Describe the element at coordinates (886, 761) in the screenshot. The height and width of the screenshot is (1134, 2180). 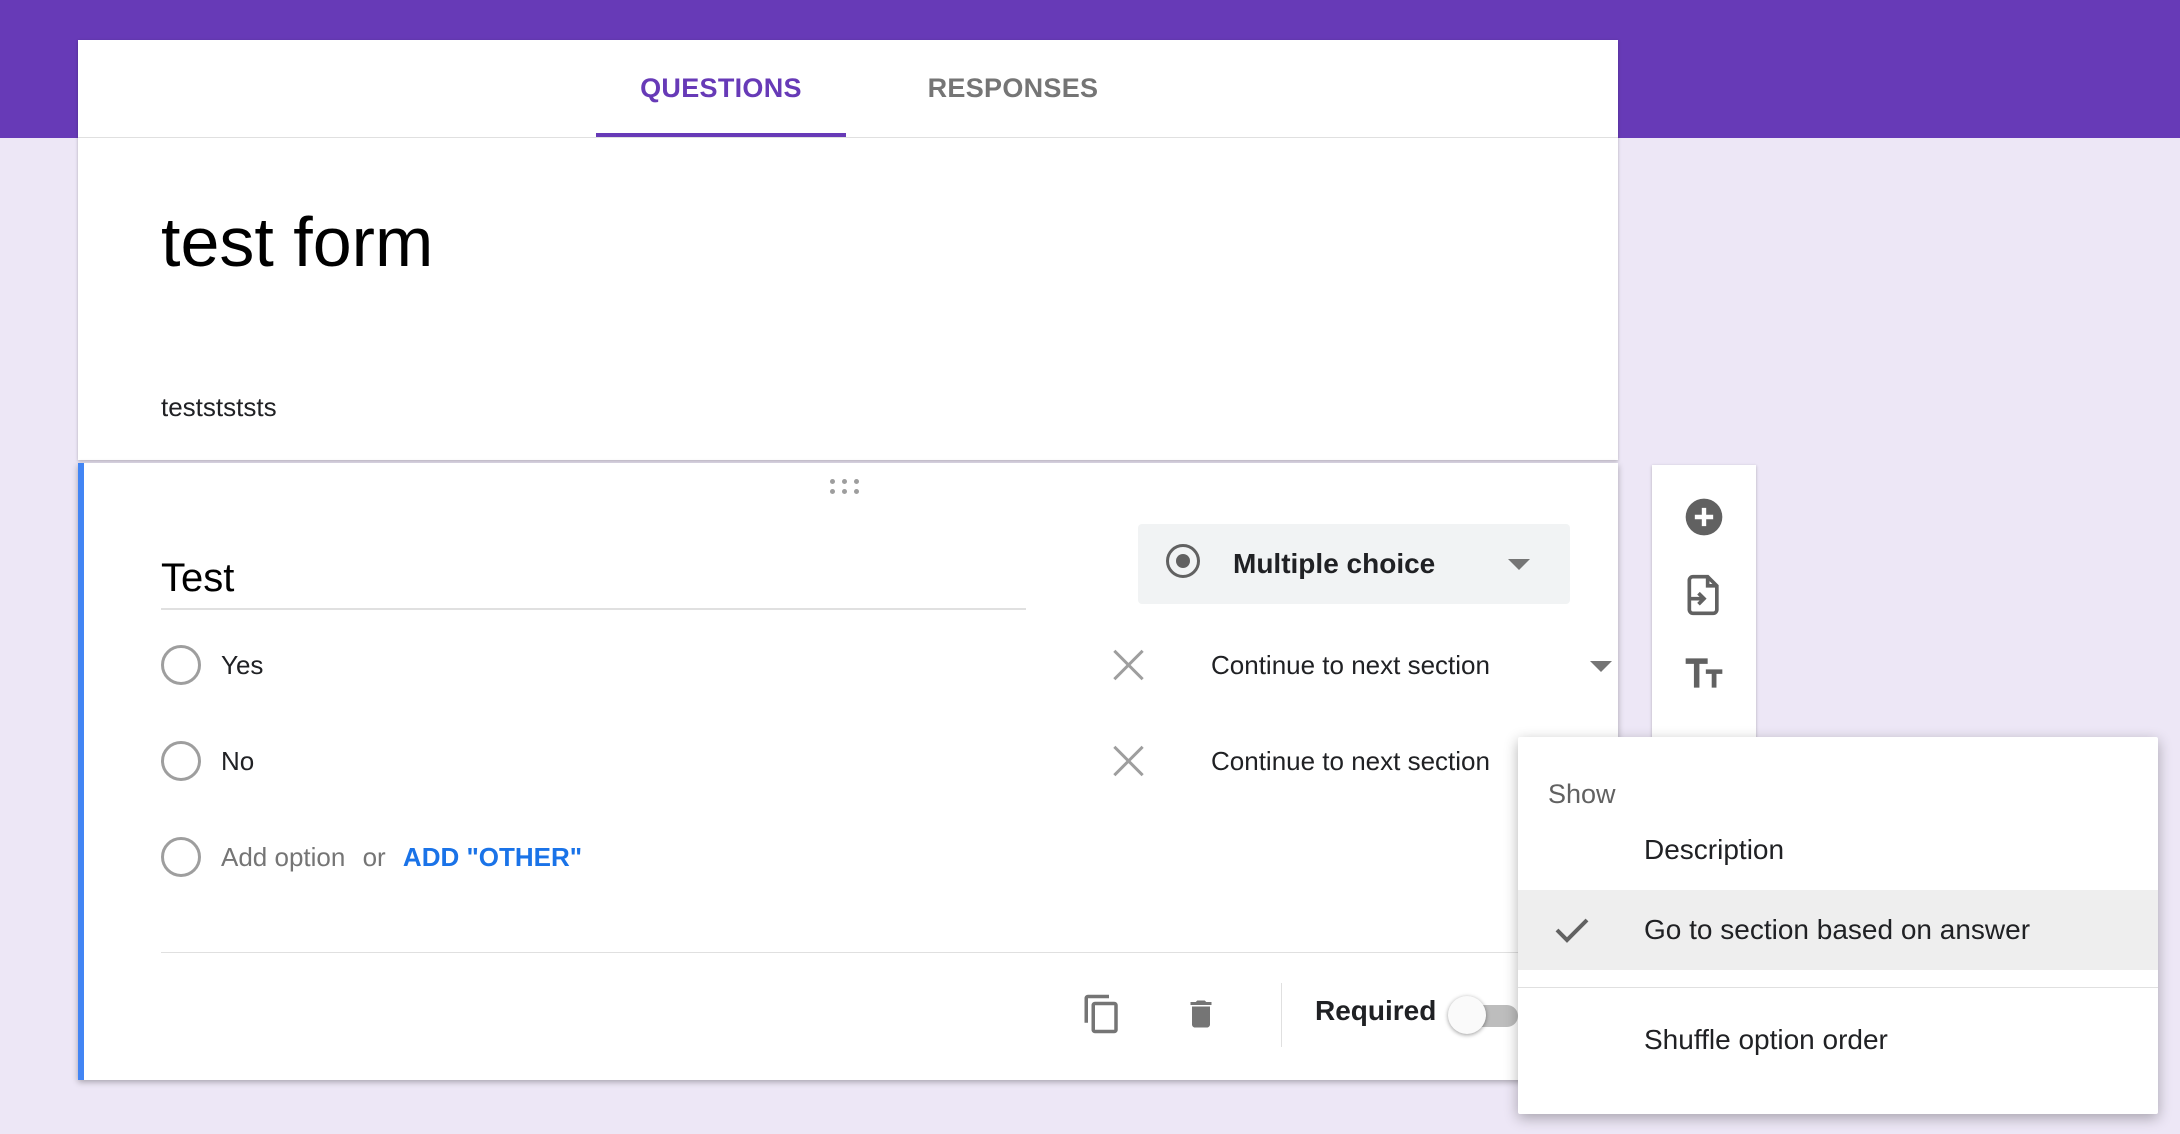
I see `option-row: No Continue to next section` at that location.